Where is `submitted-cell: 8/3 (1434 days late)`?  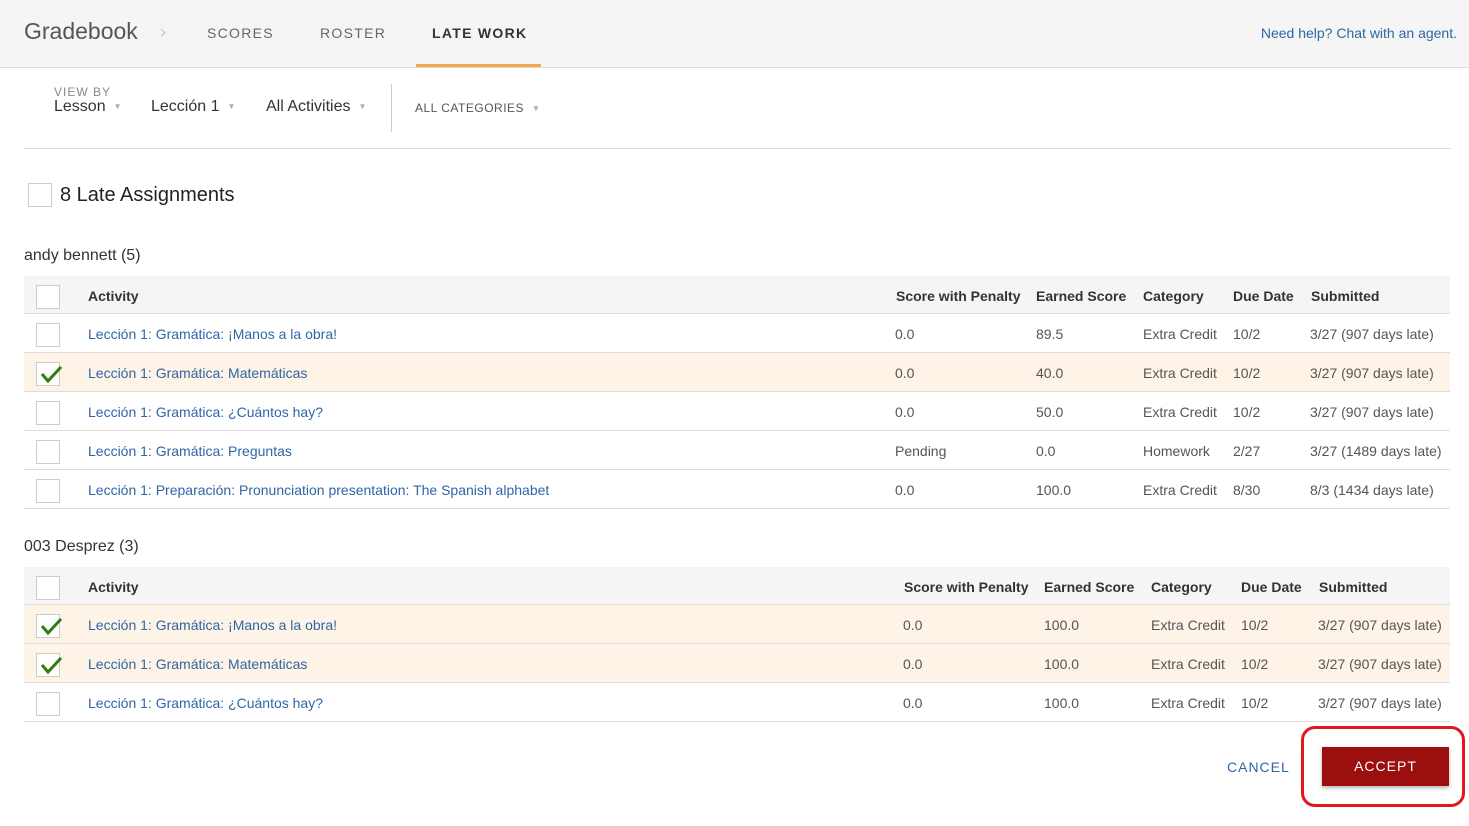 submitted-cell: 8/3 (1434 days late) is located at coordinates (1372, 490).